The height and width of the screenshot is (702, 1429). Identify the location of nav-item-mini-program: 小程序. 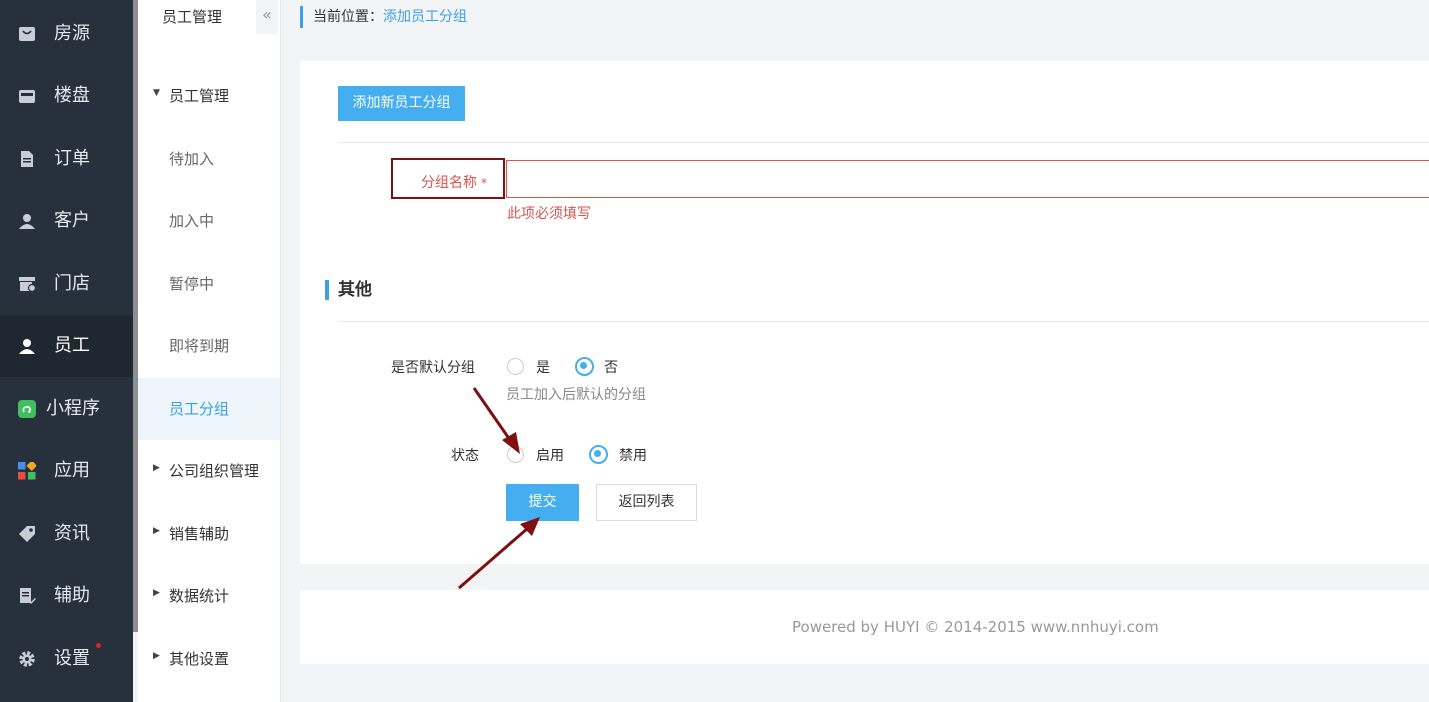
(66, 409).